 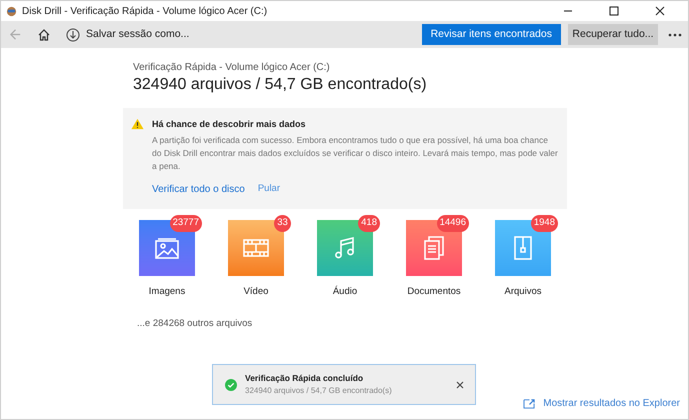 What do you see at coordinates (44, 35) in the screenshot?
I see `home-icon` at bounding box center [44, 35].